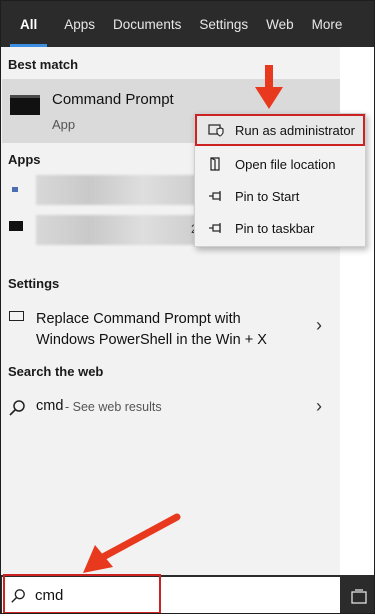 The image size is (375, 614). Describe the element at coordinates (25, 105) in the screenshot. I see `command-prompt-icon` at that location.